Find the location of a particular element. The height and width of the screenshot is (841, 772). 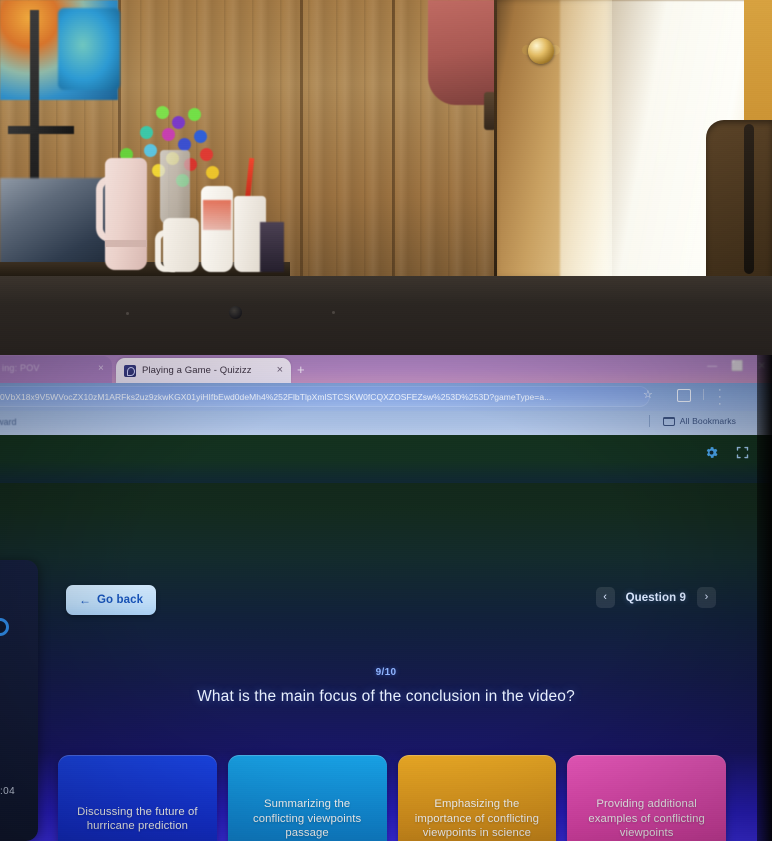

folder-icon is located at coordinates (668, 421).